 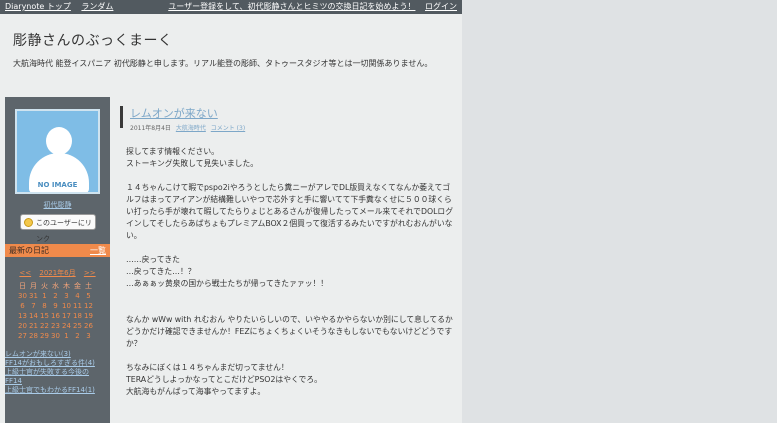 What do you see at coordinates (88, 316) in the screenshot?
I see `calendar-day: 19` at bounding box center [88, 316].